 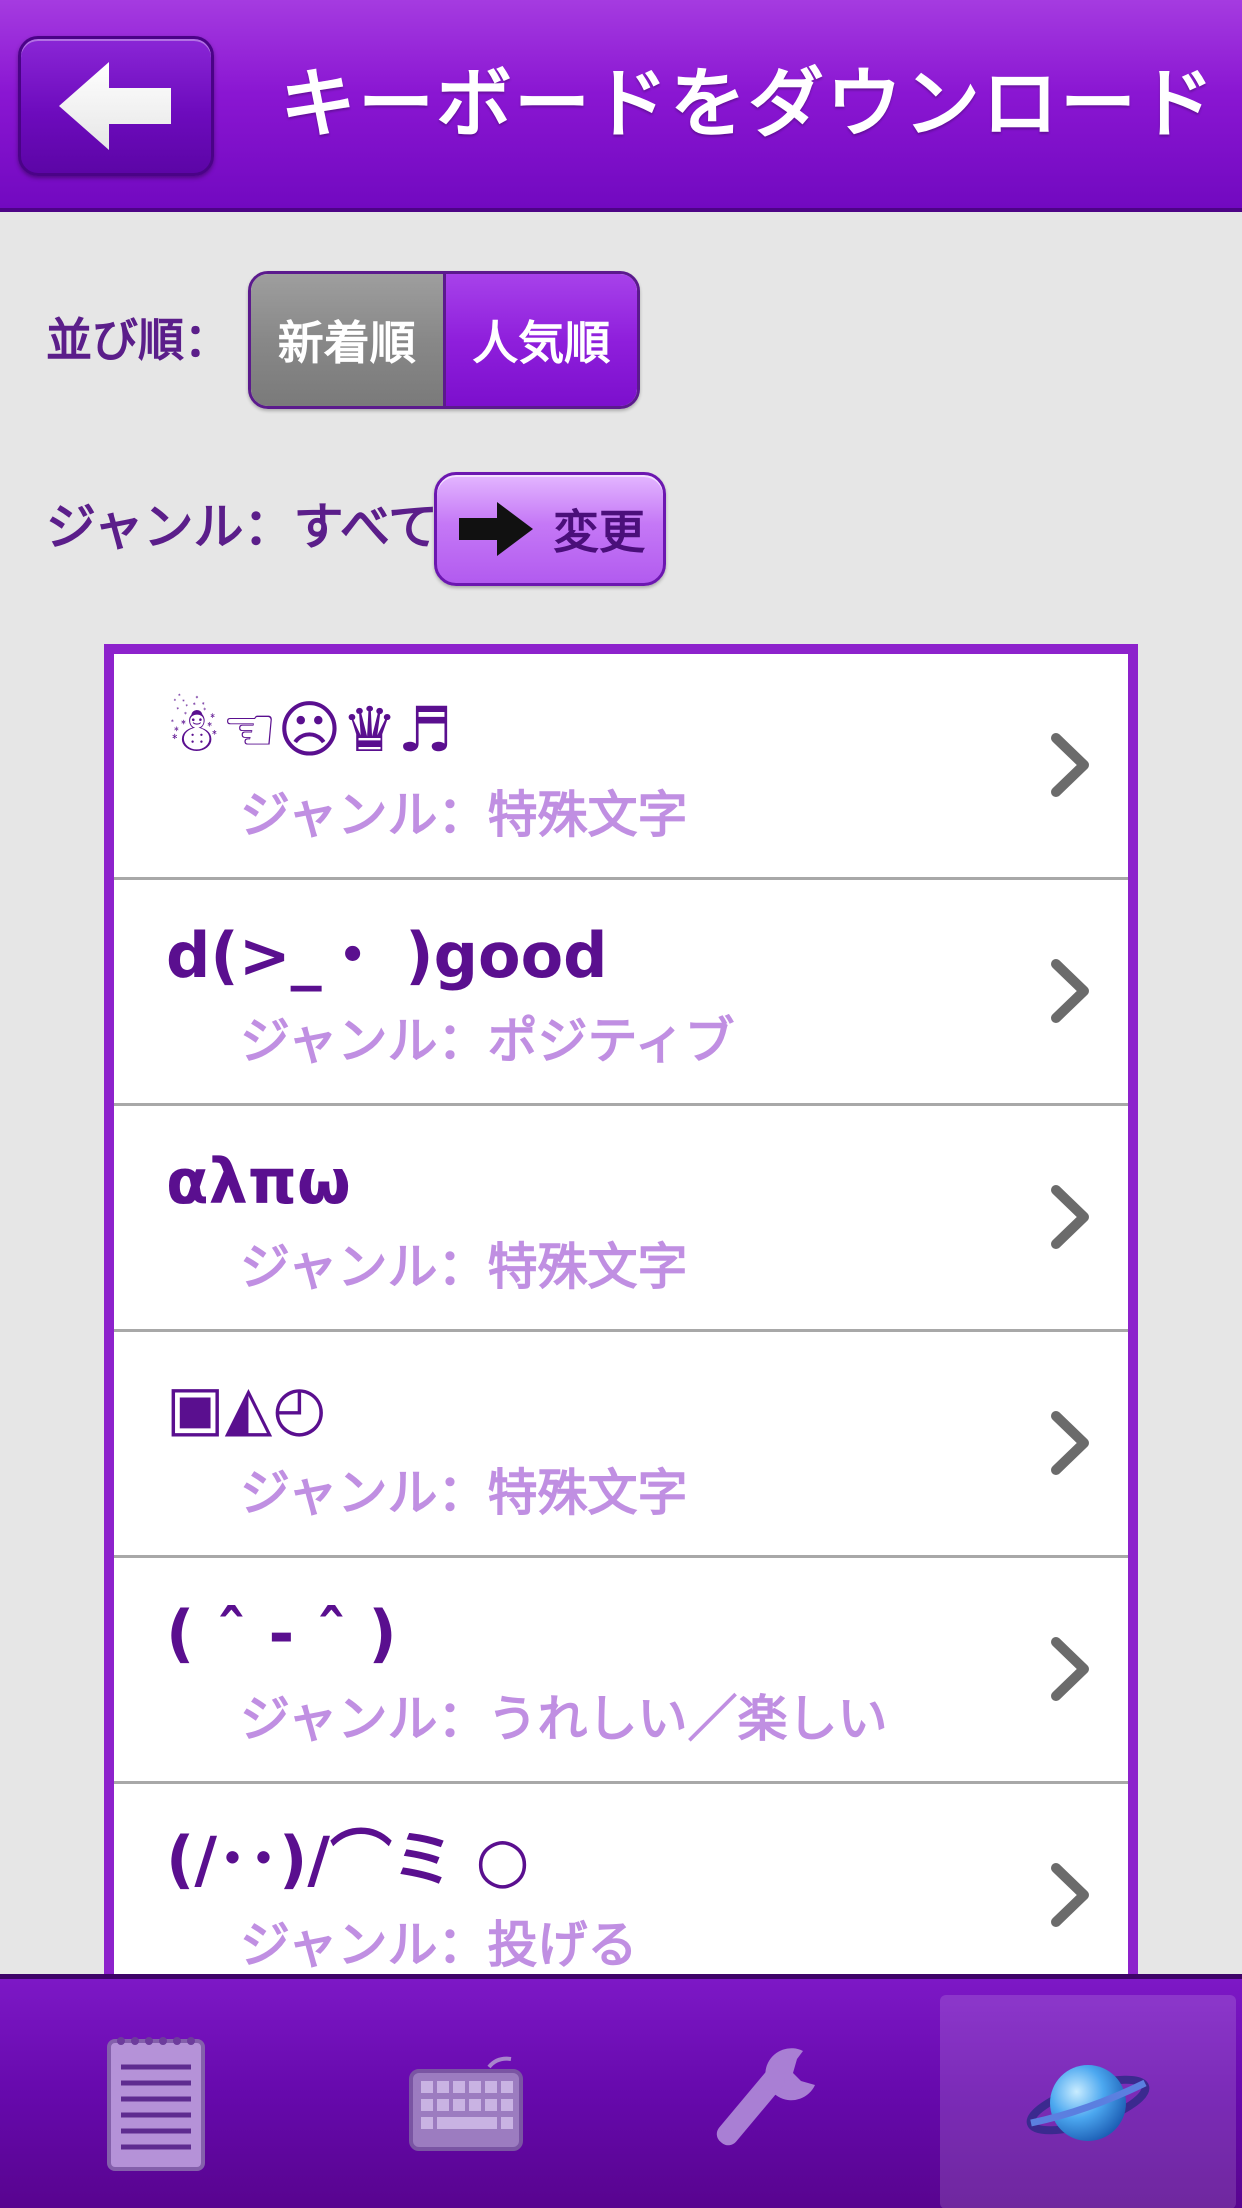 What do you see at coordinates (439, 1945) in the screenshot?
I see `keyboard-genre: ジャンル：投げる` at bounding box center [439, 1945].